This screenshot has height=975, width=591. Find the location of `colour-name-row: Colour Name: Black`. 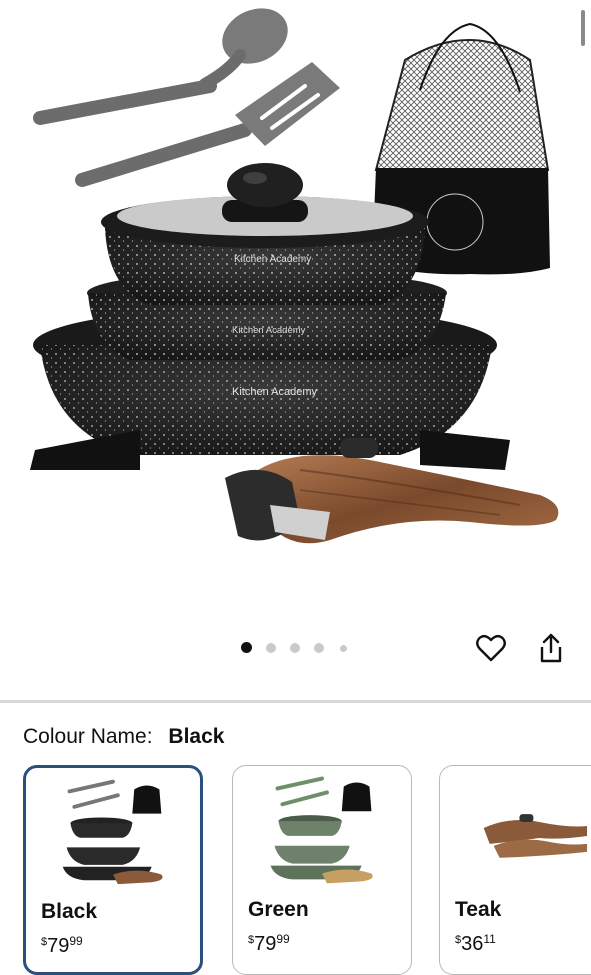

colour-name-row: Colour Name: Black is located at coordinates (123, 737).